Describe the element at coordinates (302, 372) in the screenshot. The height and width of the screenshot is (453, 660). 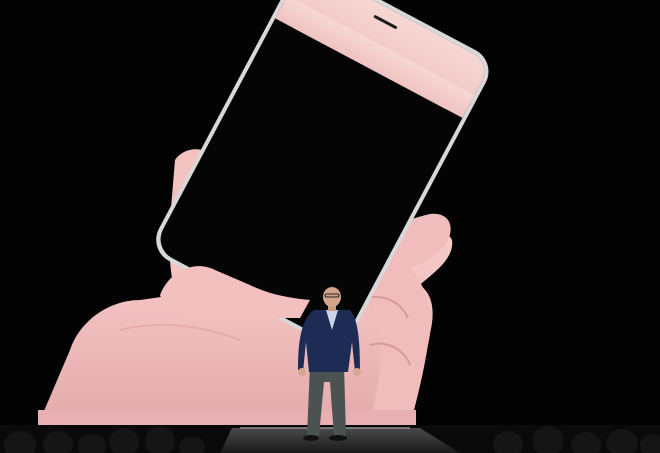
I see `presenter-hand-left` at that location.